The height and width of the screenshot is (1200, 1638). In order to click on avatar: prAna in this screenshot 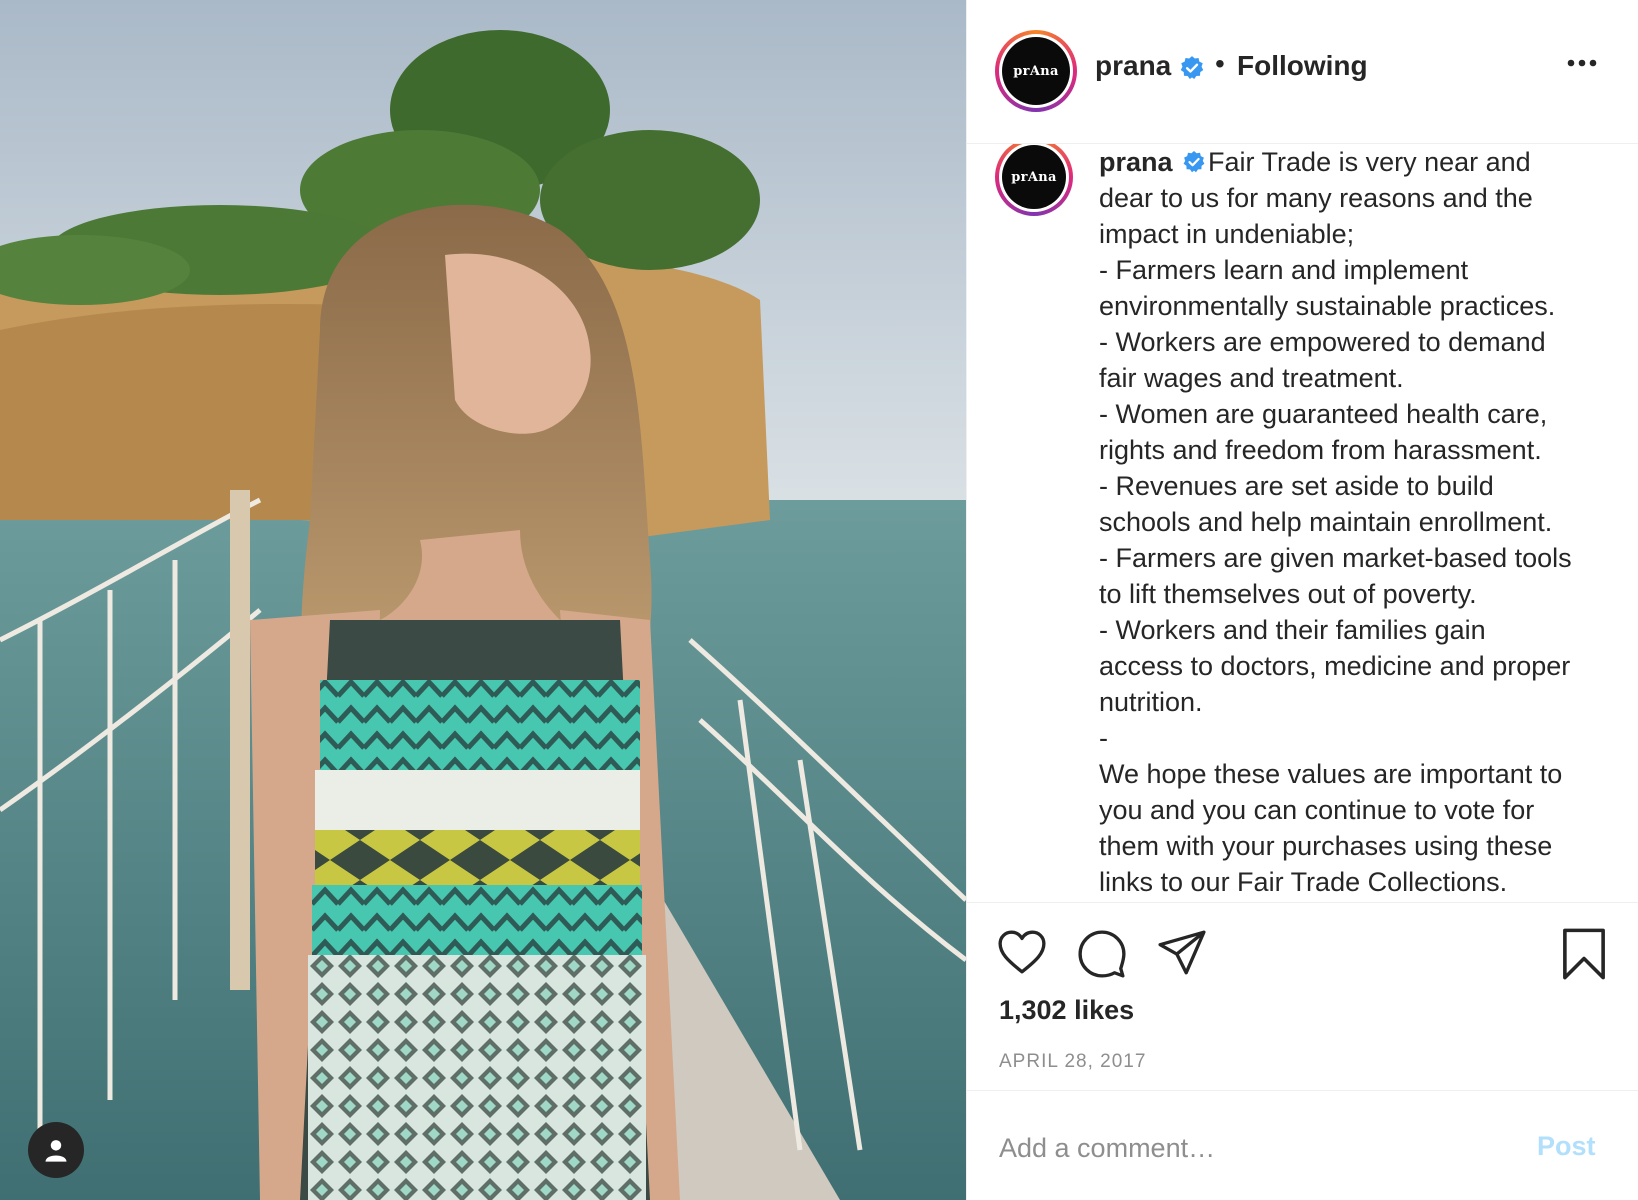, I will do `click(1036, 71)`.